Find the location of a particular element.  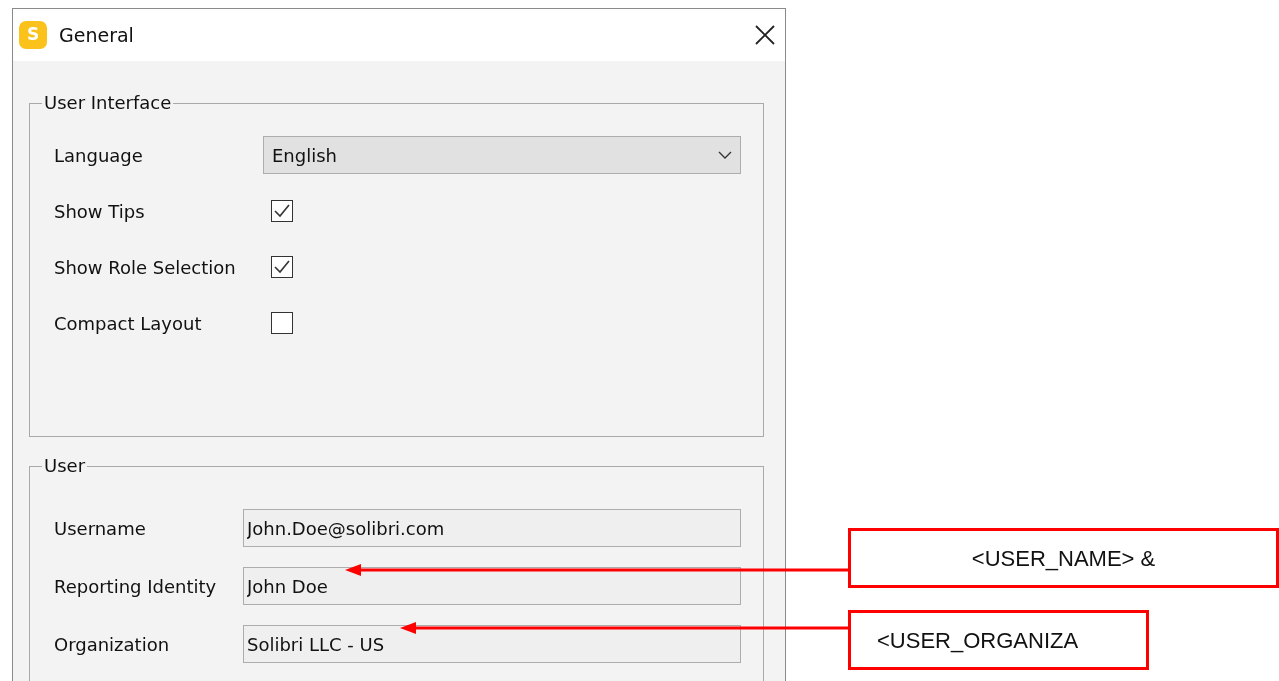

group-title: User Interface is located at coordinates (108, 103).